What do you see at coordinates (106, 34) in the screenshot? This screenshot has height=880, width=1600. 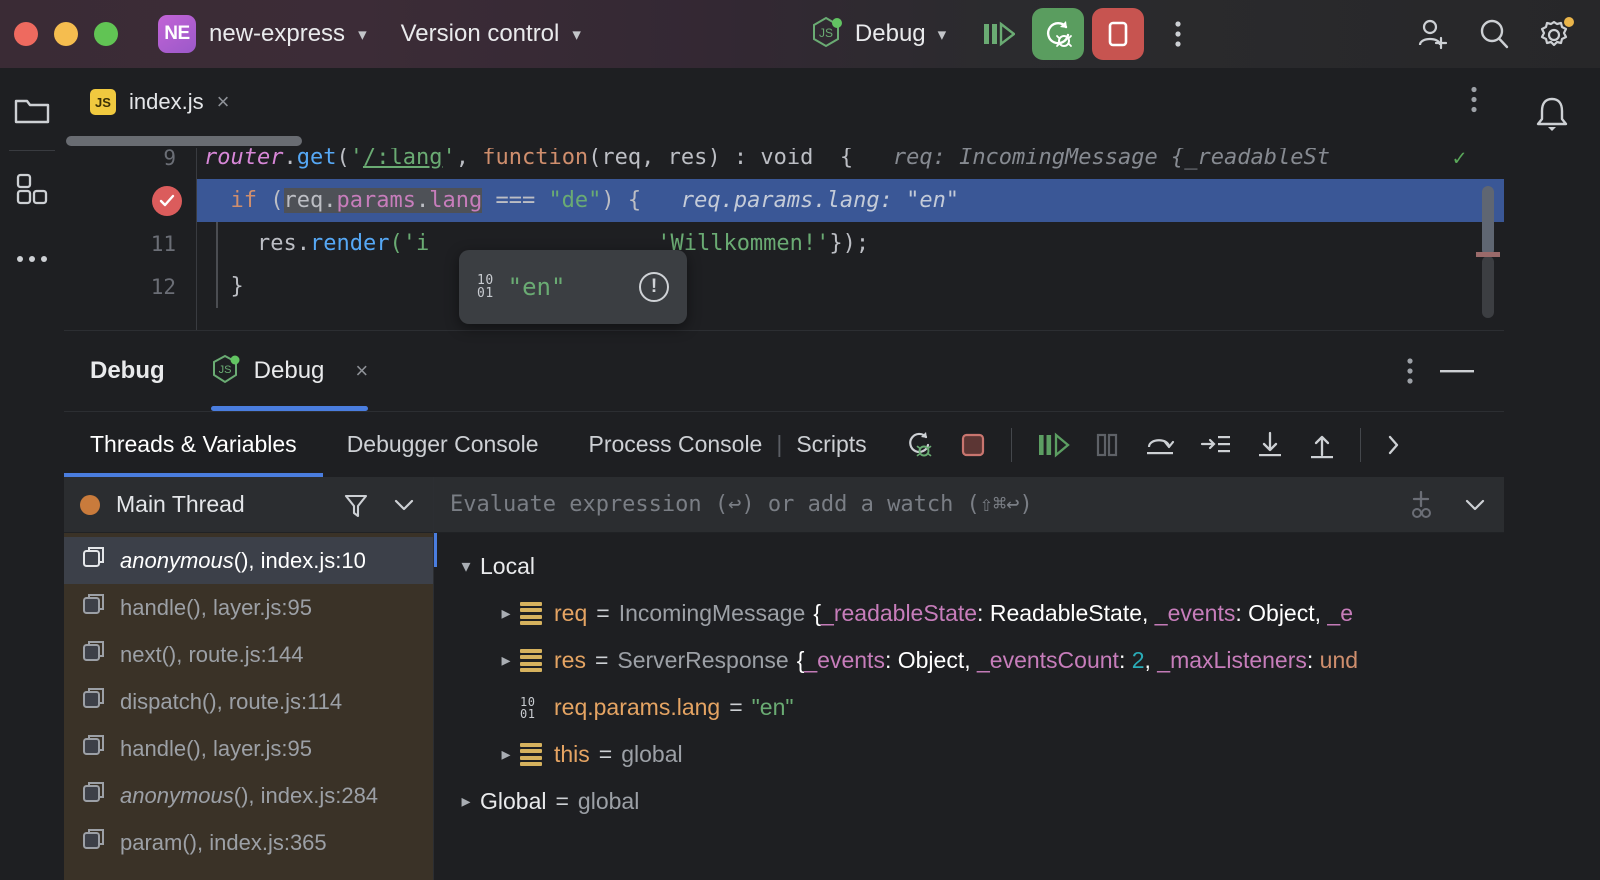 I see `maximize-window-button` at bounding box center [106, 34].